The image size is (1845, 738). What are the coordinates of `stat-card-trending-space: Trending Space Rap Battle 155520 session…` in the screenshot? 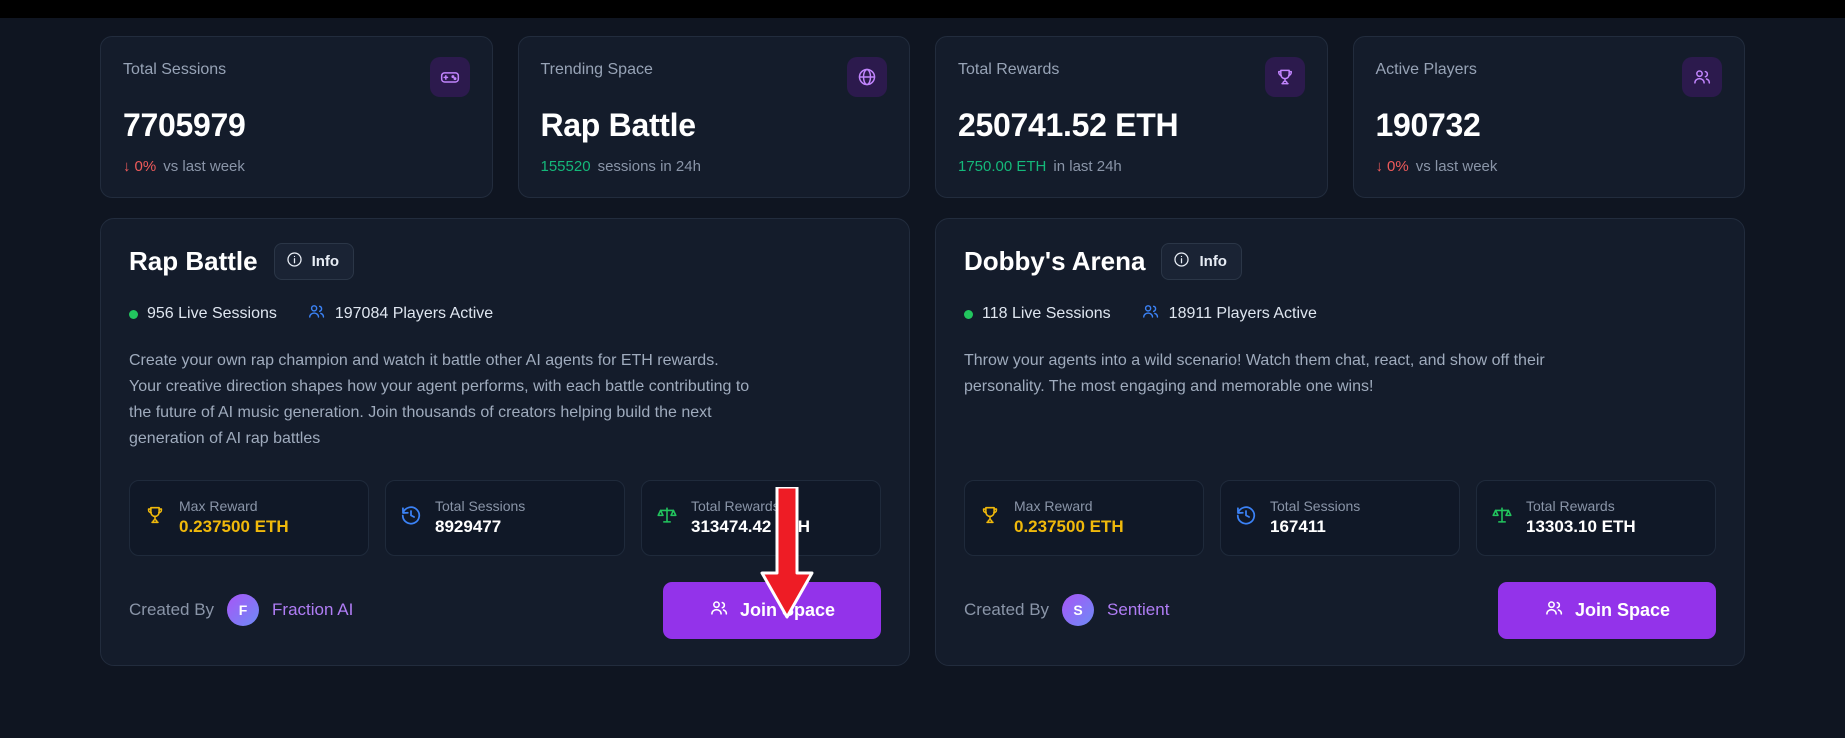 It's located at (713, 117).